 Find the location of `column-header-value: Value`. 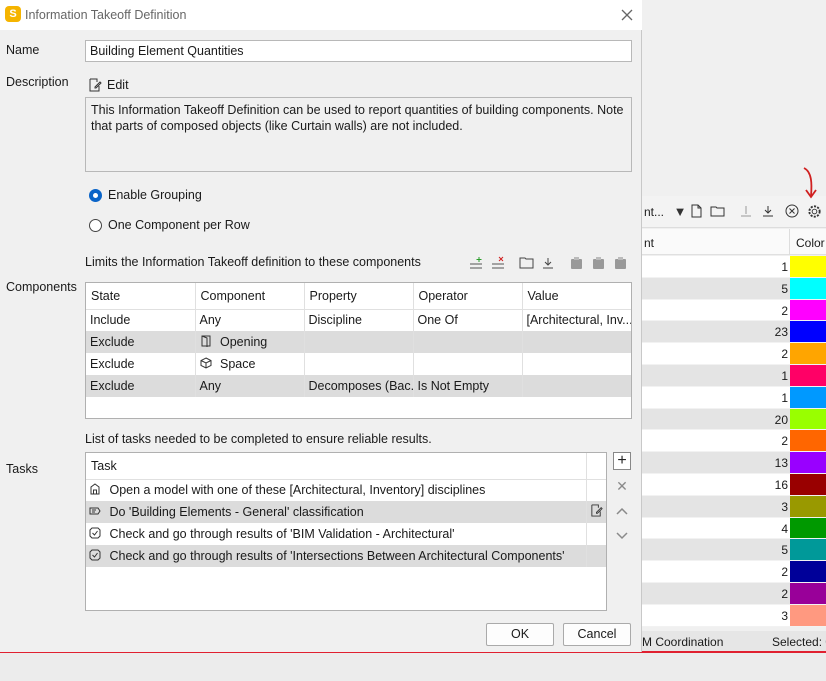

column-header-value: Value is located at coordinates (576, 296).